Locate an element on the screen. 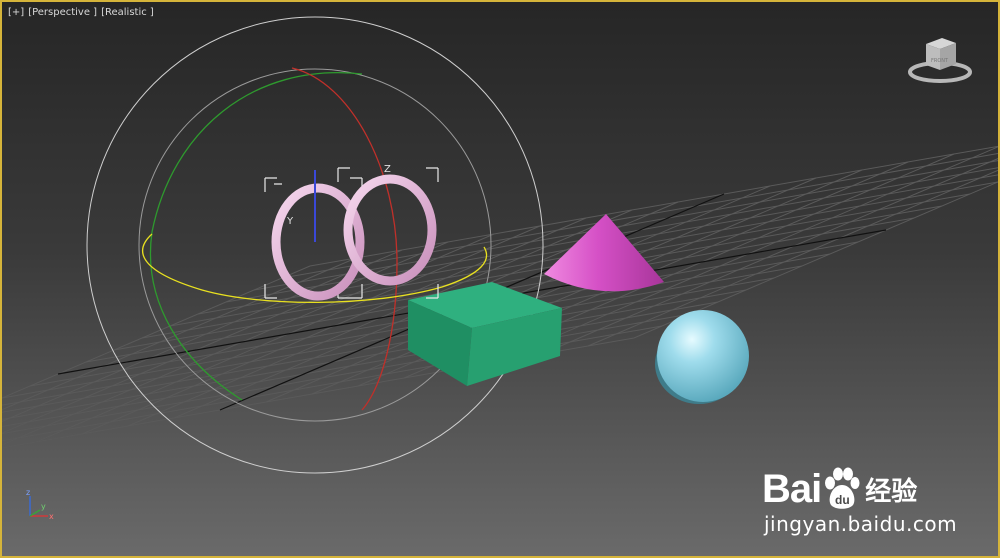 This screenshot has height=558, width=1000. axis-label-z: z is located at coordinates (28, 492).